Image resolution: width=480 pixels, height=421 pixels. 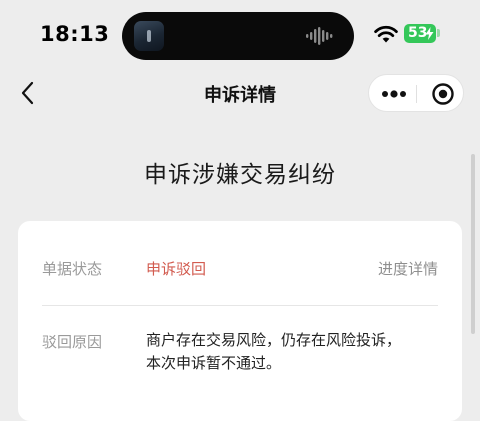 I want to click on rejection-reason-line: 商户存在交易风险，仍存在风险投诉，, so click(x=274, y=340).